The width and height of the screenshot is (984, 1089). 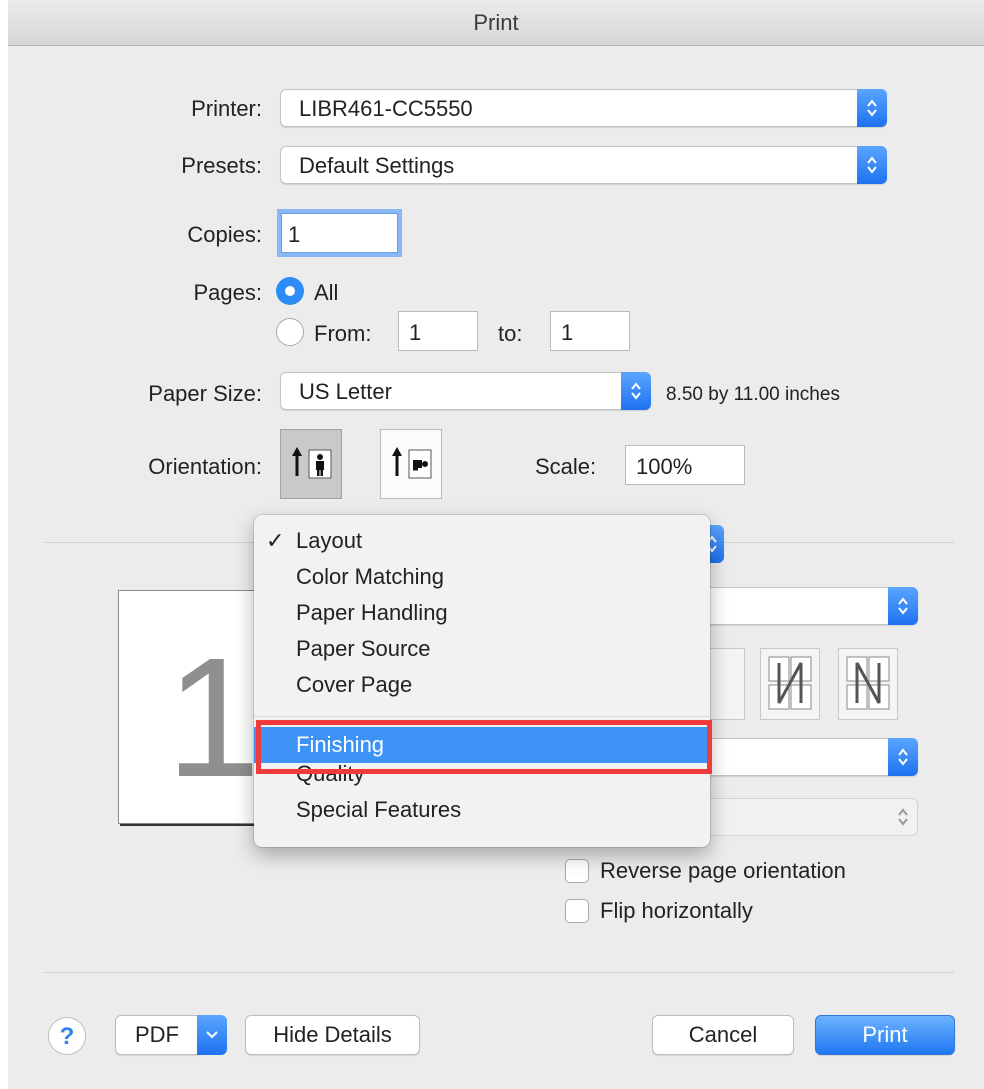 I want to click on landscape-orientation-button, so click(x=411, y=464).